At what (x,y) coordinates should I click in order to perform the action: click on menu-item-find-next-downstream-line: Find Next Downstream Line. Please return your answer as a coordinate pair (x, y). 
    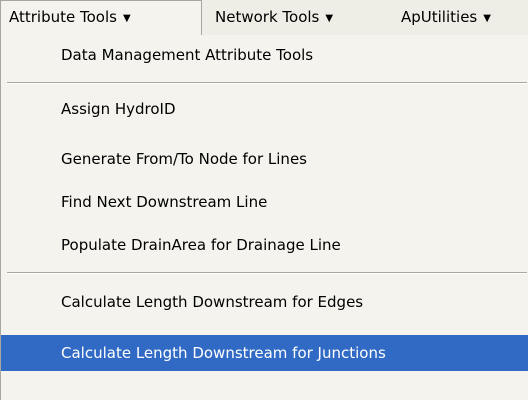
    Looking at the image, I should click on (264, 202).